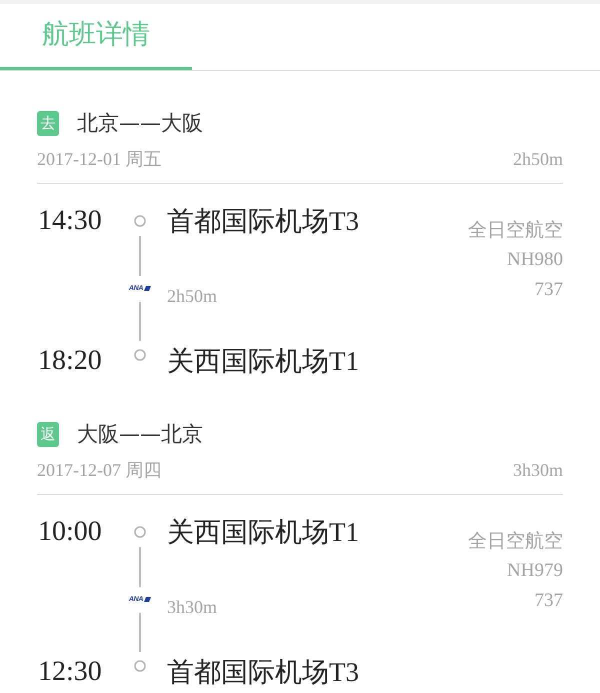 The height and width of the screenshot is (693, 600). Describe the element at coordinates (263, 361) in the screenshot. I see `arrival-airport: 关西国际机场T1` at that location.